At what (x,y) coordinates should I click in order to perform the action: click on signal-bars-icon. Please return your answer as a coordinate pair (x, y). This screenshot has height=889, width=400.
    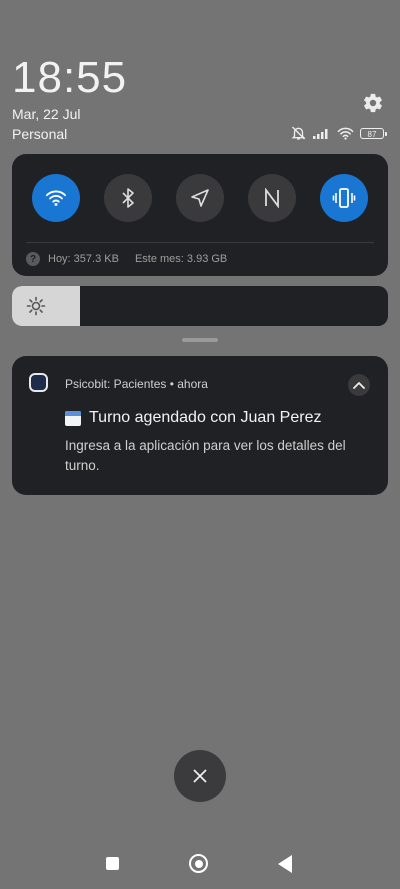
    Looking at the image, I should click on (320, 134).